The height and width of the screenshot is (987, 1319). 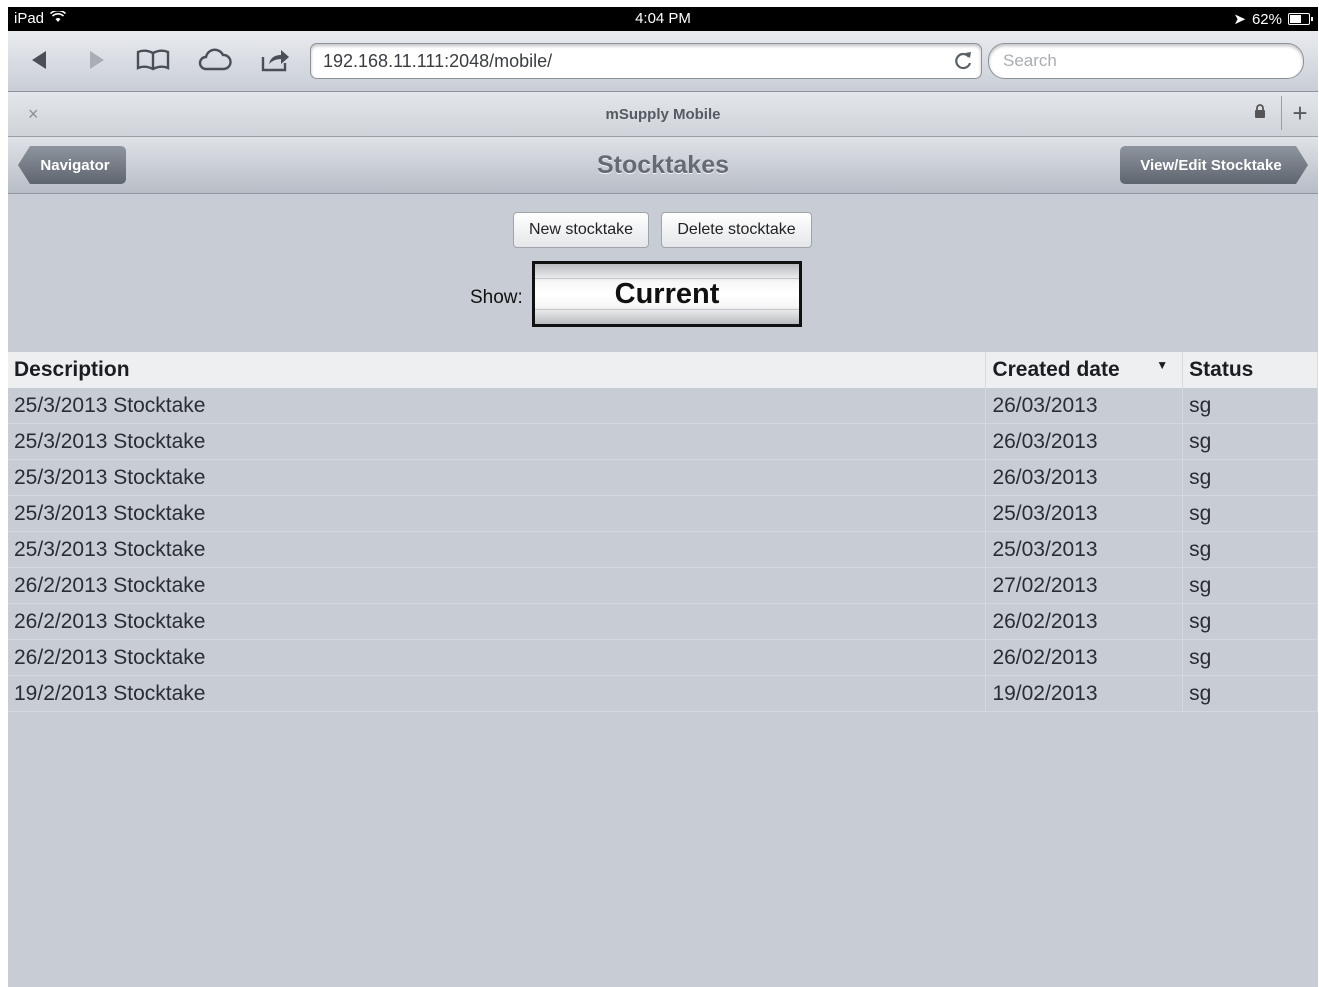 I want to click on column-header-created-date: Created date ▼, so click(x=1084, y=370).